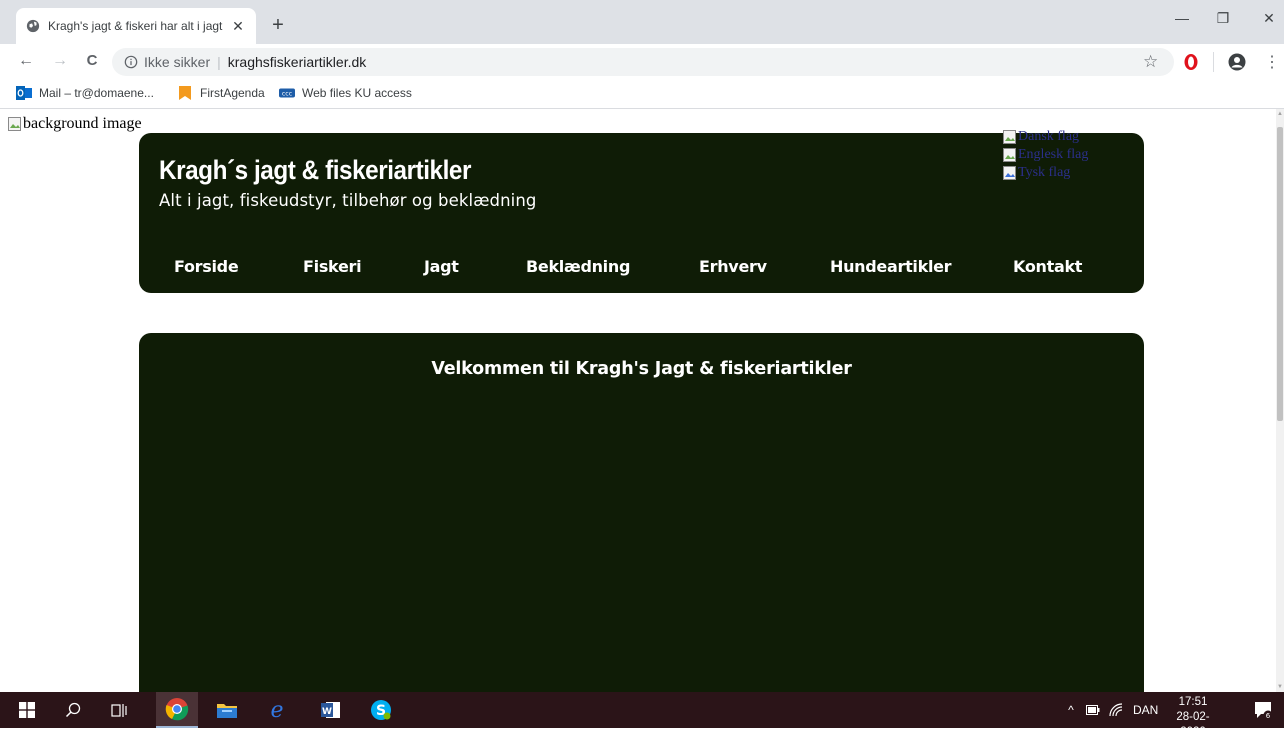 The image size is (1284, 740). I want to click on edge-icon: e, so click(276, 710).